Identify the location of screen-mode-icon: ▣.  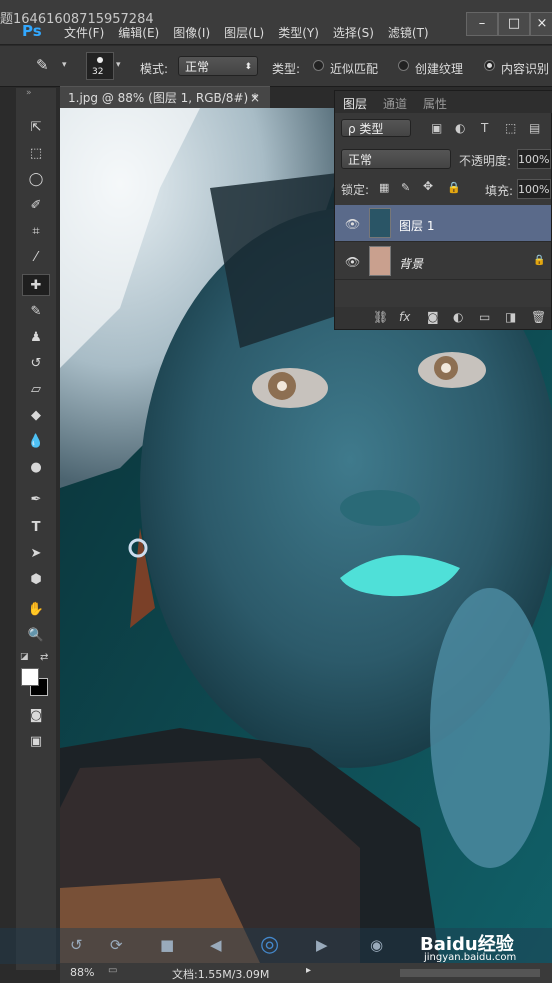
(36, 741).